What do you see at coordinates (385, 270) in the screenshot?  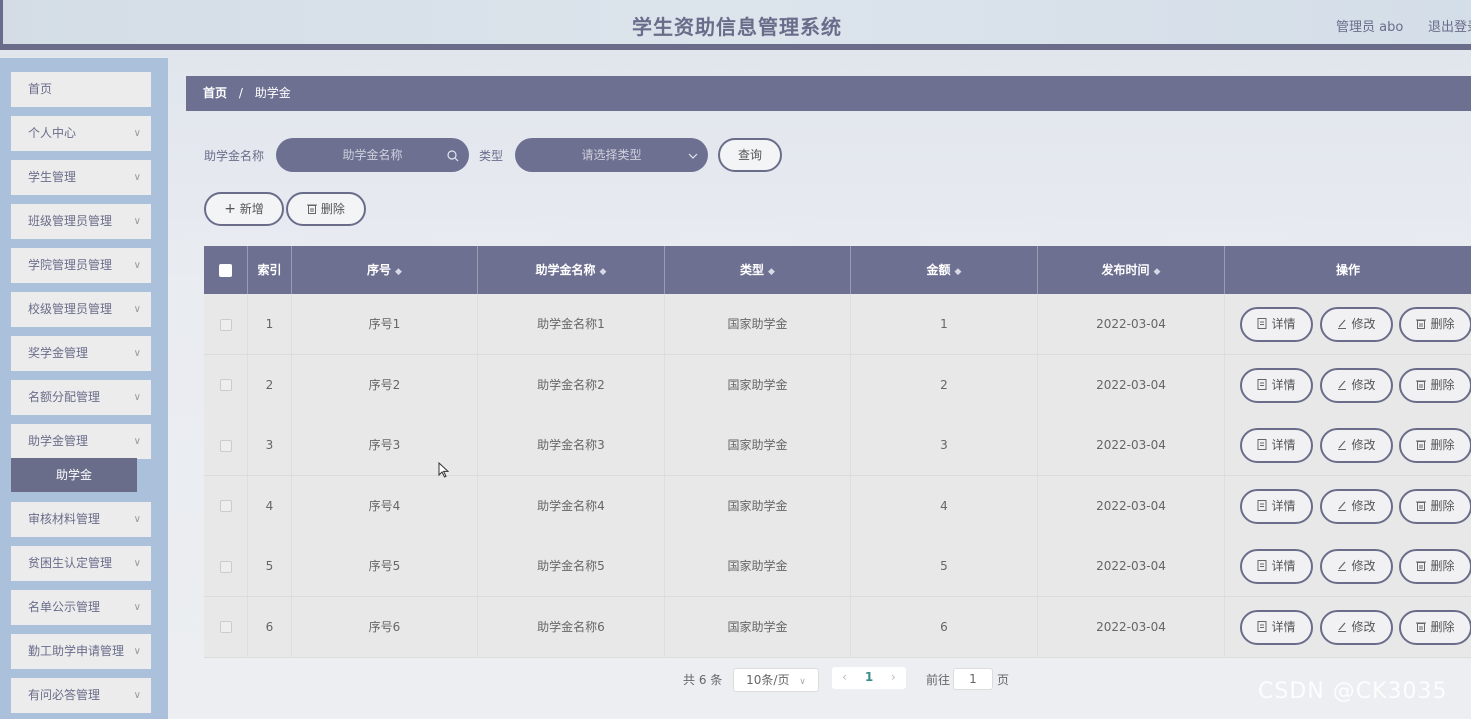 I see `col-seq: 序号 ◆` at bounding box center [385, 270].